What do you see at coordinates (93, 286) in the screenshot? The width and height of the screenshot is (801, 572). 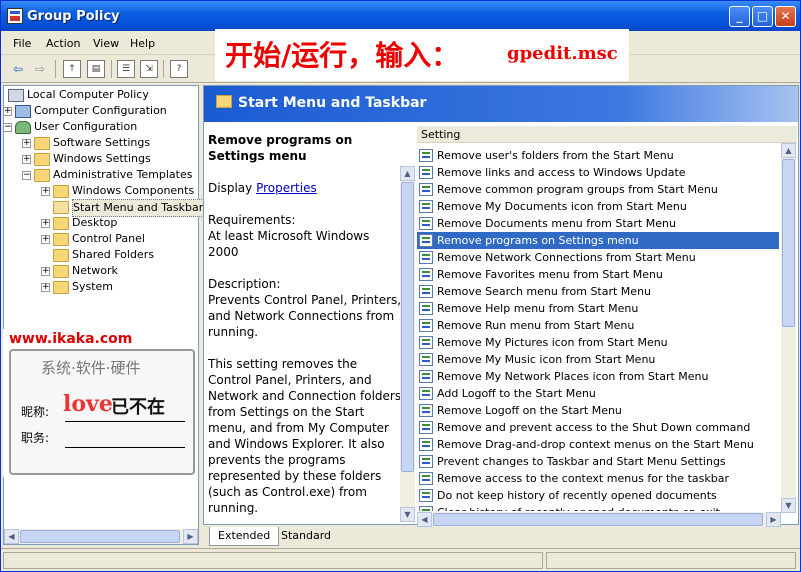 I see `tree-item-label: System` at bounding box center [93, 286].